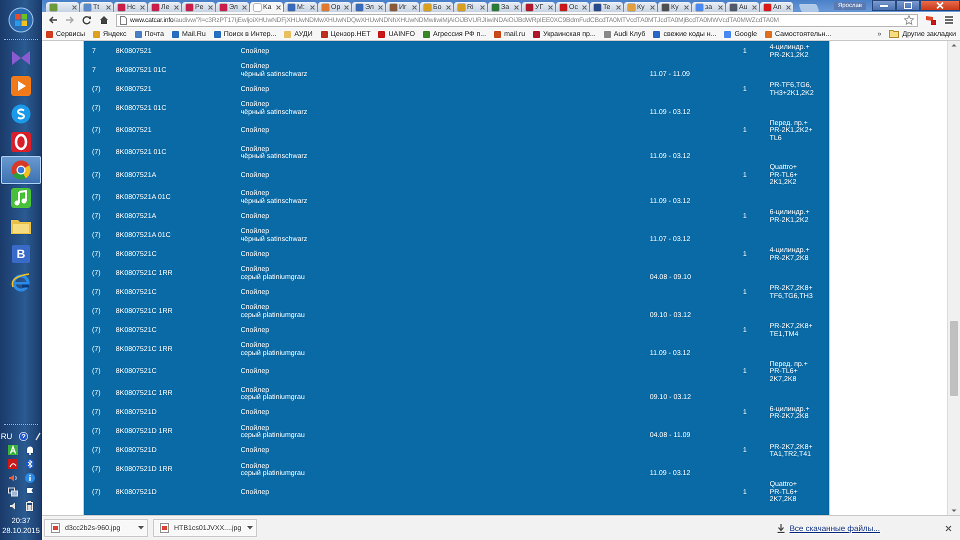 This screenshot has height=540, width=960. I want to click on taskbar-button: В, so click(21, 254).